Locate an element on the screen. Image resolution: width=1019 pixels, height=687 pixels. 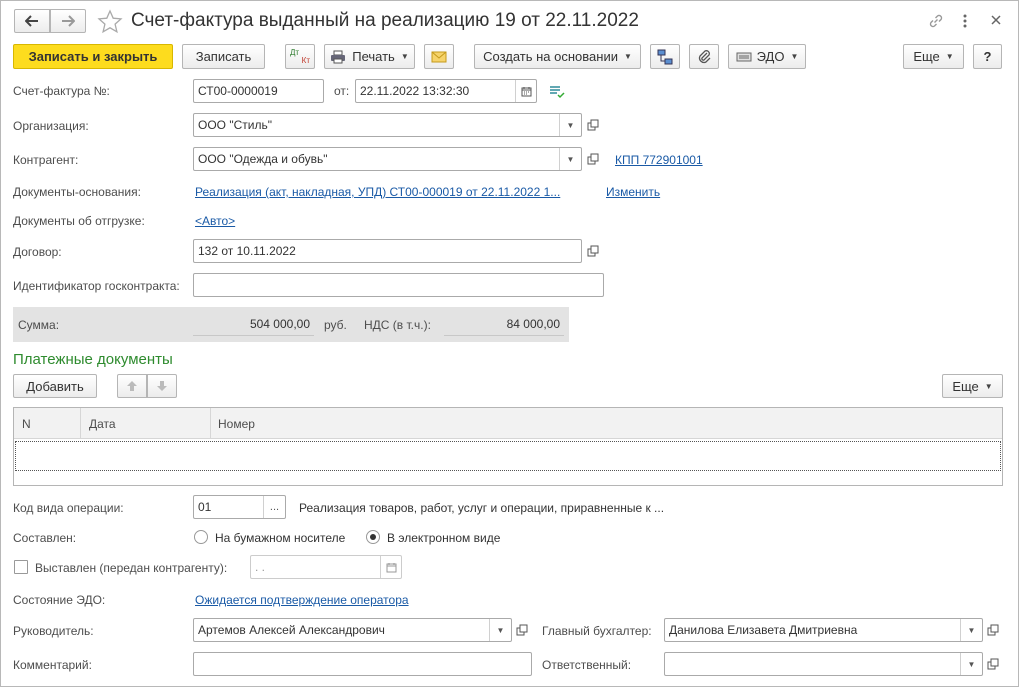
column-header-number: Номер is located at coordinates (236, 424).